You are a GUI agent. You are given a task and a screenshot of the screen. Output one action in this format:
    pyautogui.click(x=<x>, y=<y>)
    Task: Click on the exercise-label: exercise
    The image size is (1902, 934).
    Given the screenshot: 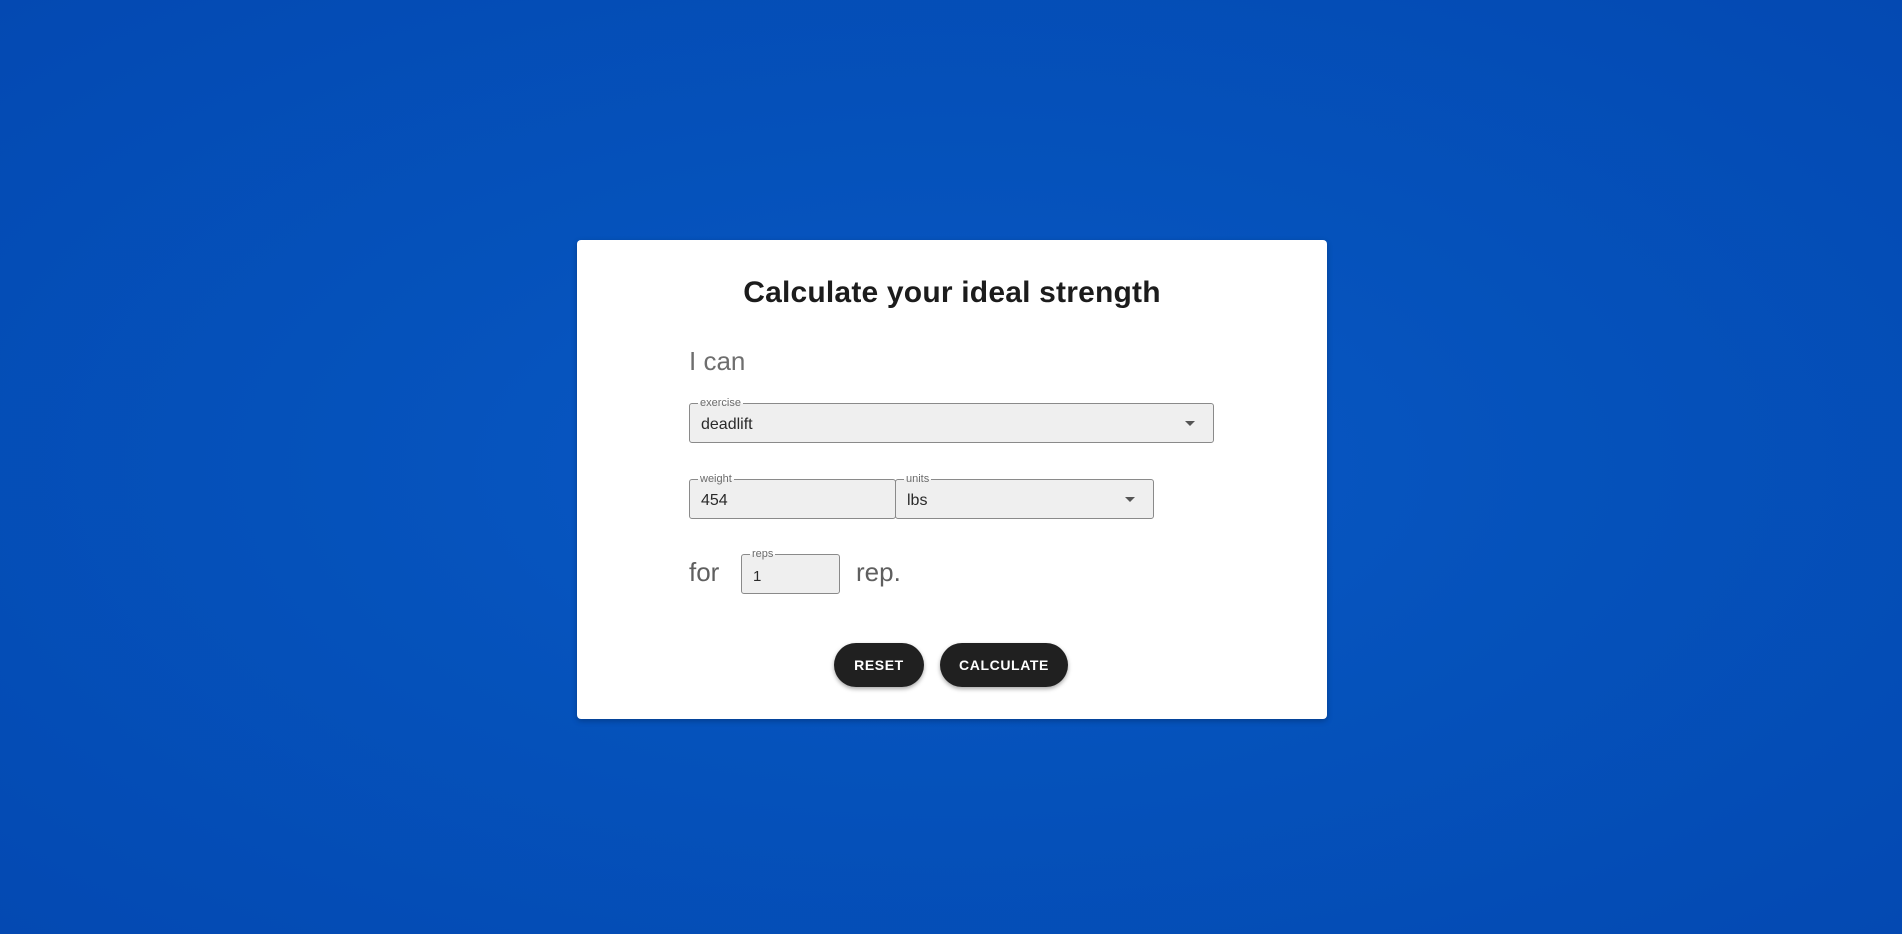 What is the action you would take?
    pyautogui.click(x=720, y=403)
    